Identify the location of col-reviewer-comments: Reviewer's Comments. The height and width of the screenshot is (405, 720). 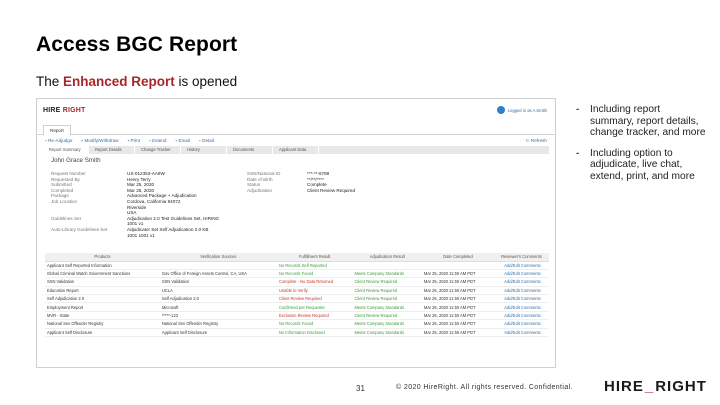
(521, 257).